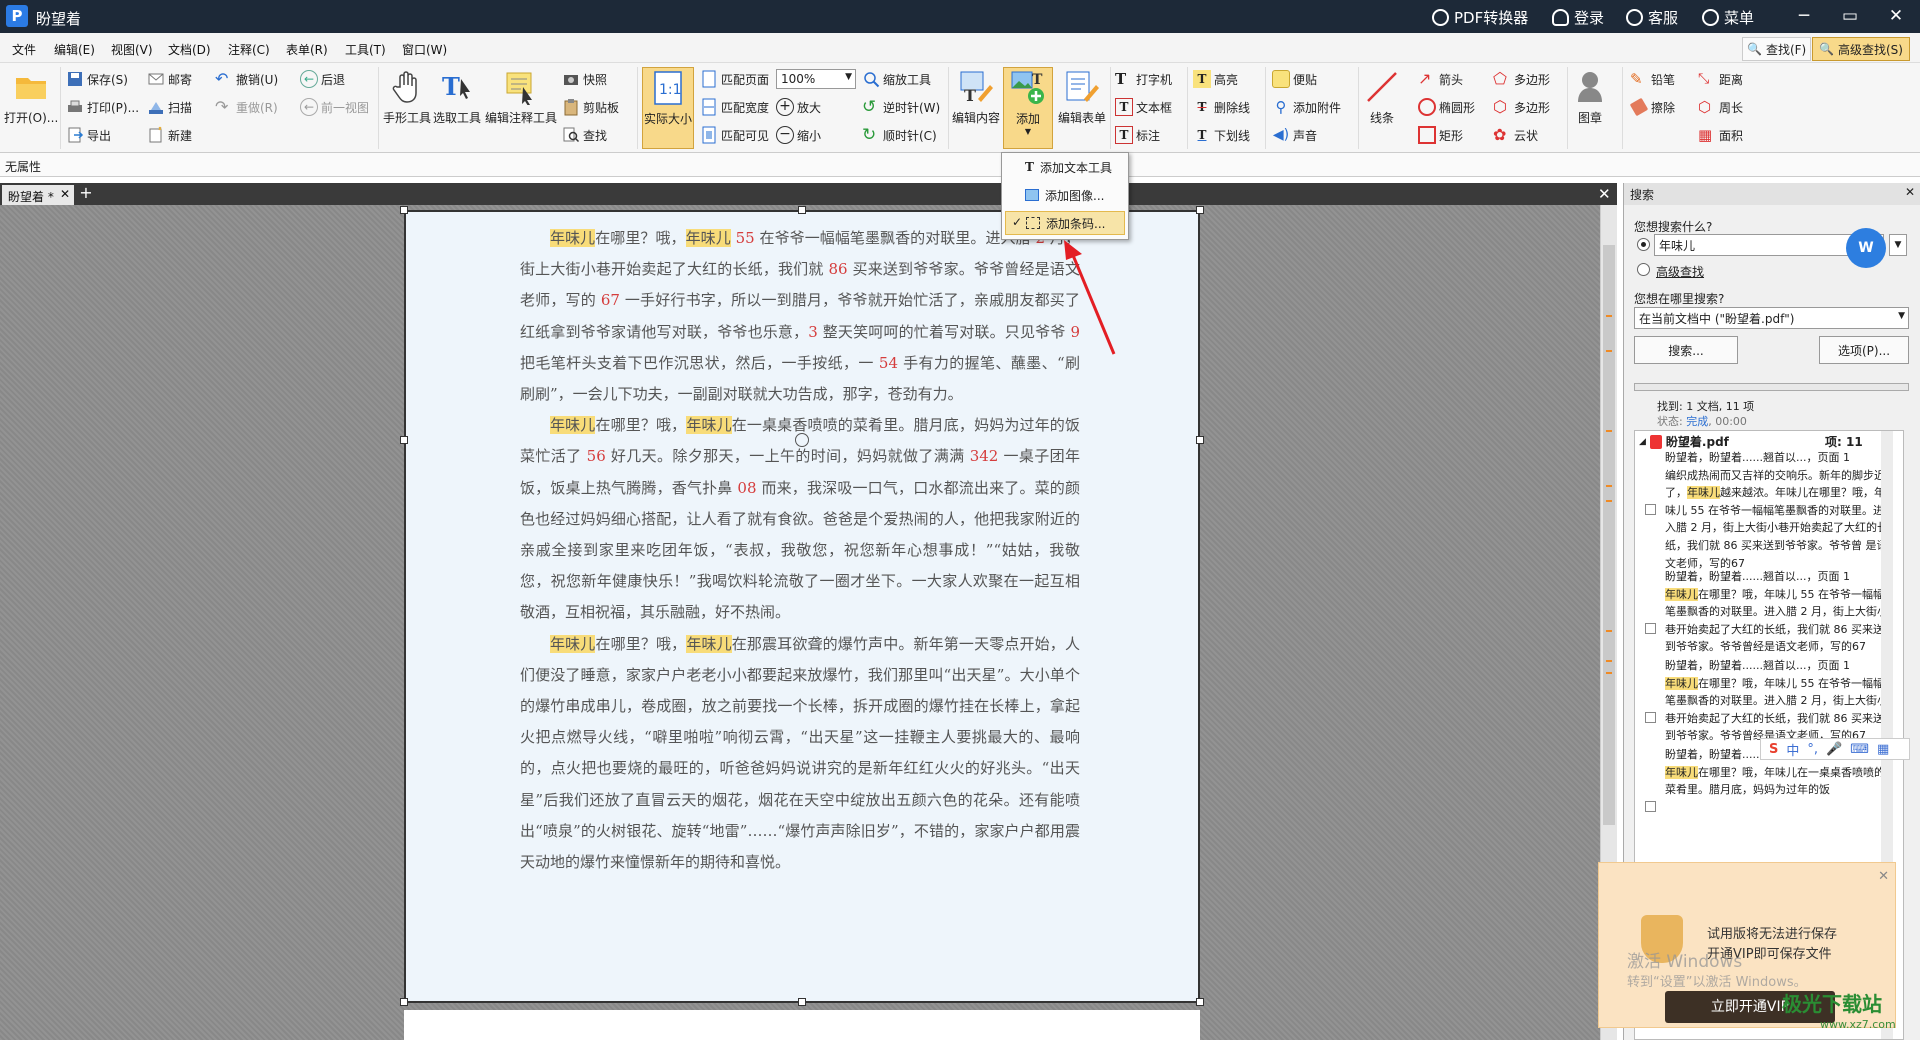  Describe the element at coordinates (901, 107) in the screenshot. I see `rotate-ccw-button: ↺ 逆时针(W)` at that location.